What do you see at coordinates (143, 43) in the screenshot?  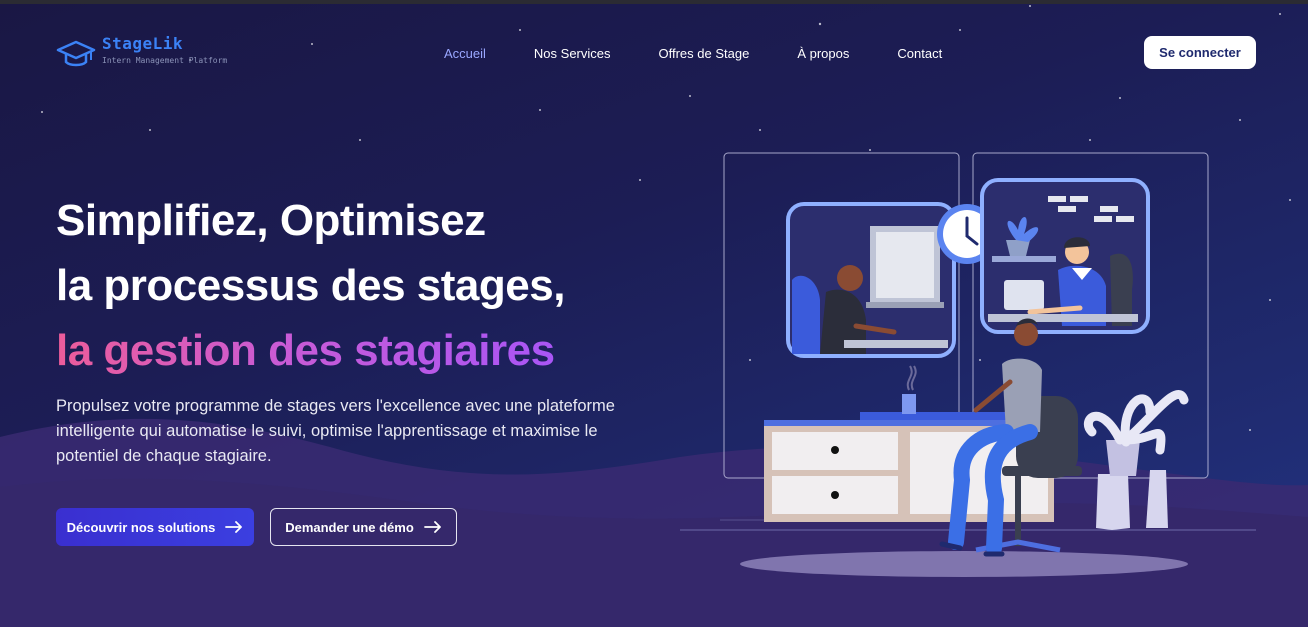 I see `brand-name: StageLik` at bounding box center [143, 43].